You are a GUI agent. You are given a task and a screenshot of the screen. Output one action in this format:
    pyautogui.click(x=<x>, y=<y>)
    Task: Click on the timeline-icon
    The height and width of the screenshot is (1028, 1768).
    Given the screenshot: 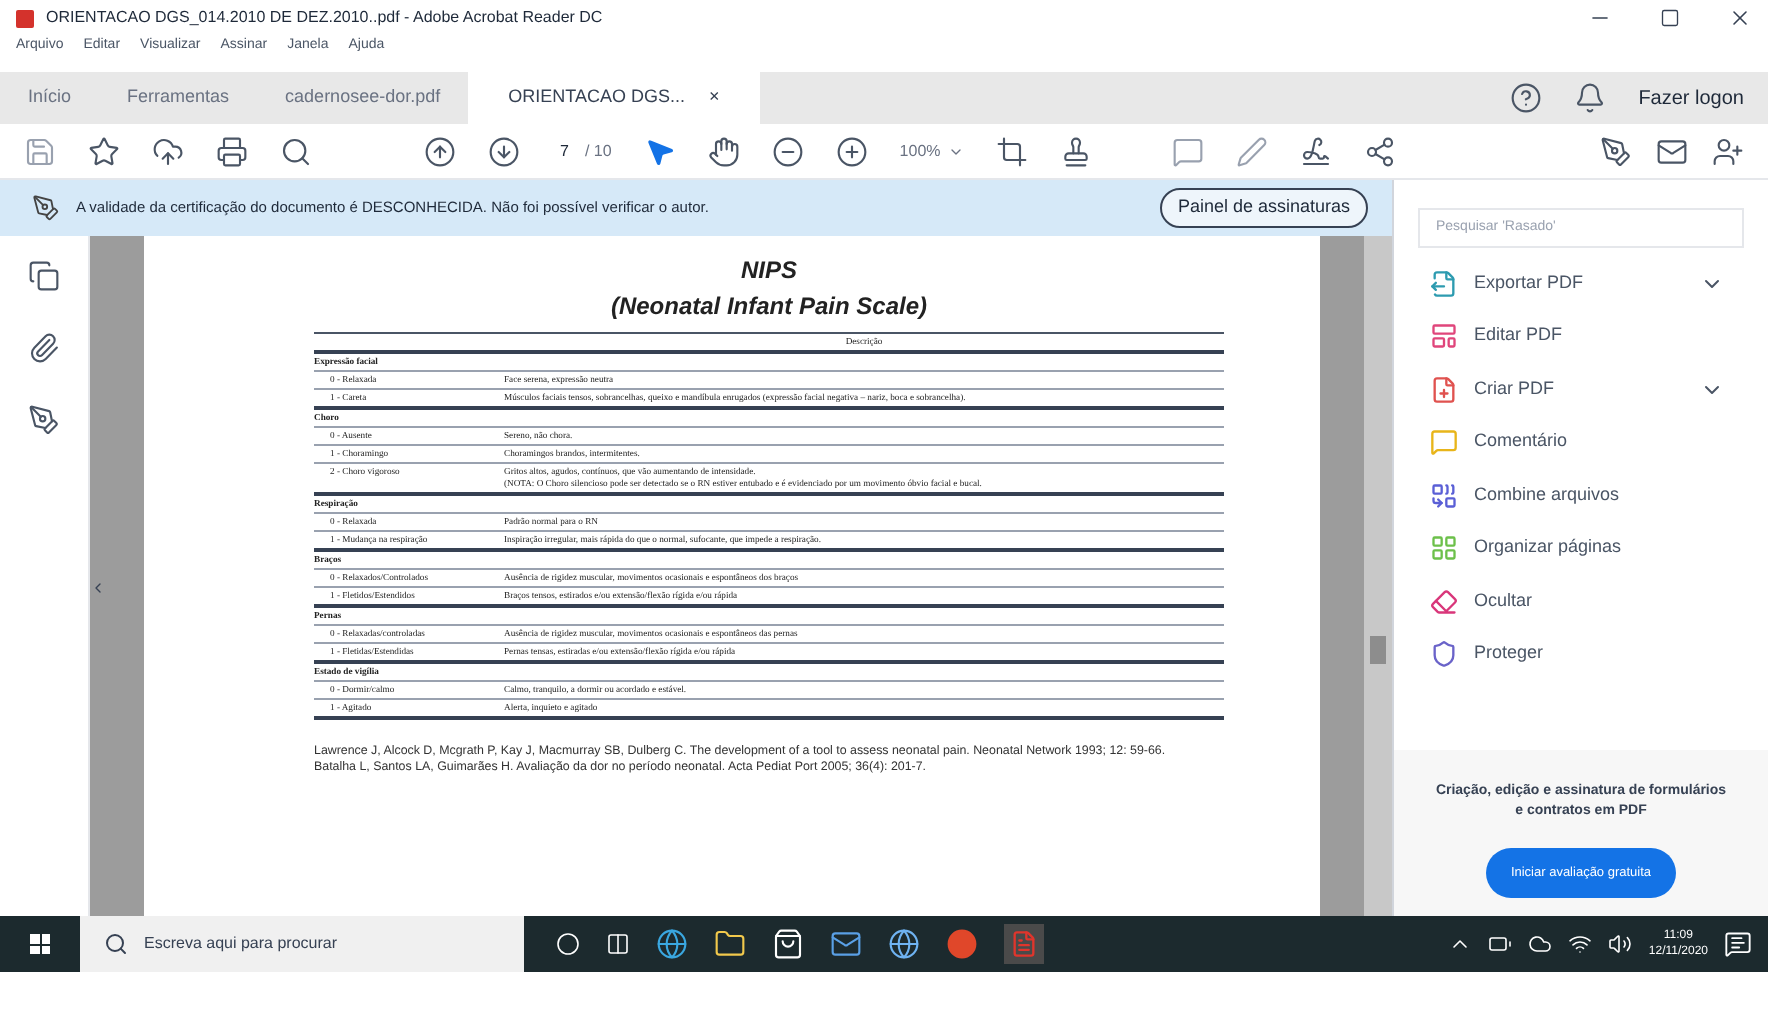 What is the action you would take?
    pyautogui.click(x=618, y=944)
    